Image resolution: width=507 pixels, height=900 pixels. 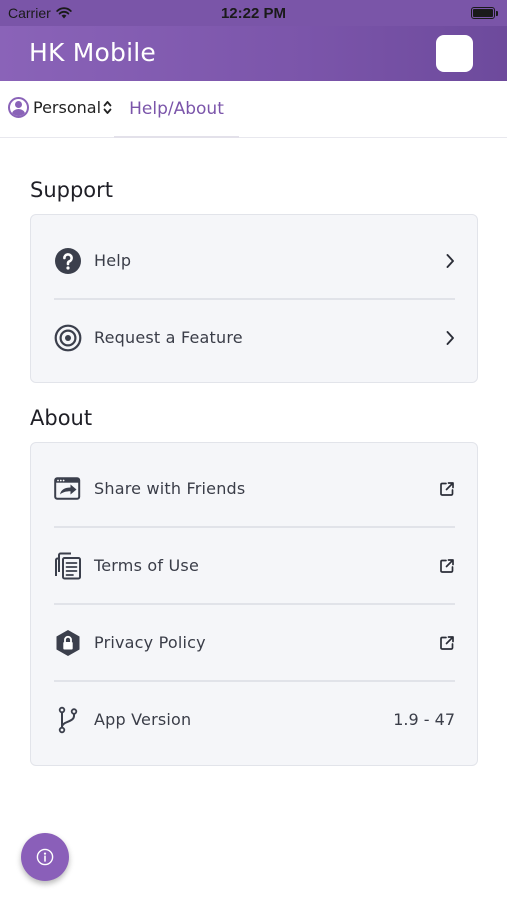 What do you see at coordinates (253, 109) in the screenshot?
I see `tab-bar: Personal Help/About` at bounding box center [253, 109].